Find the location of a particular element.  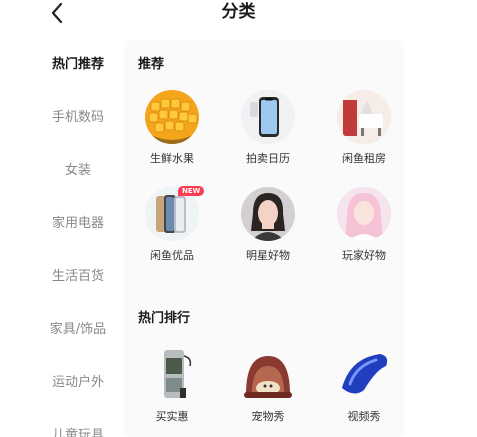

header: 分类 is located at coordinates (238, 20).